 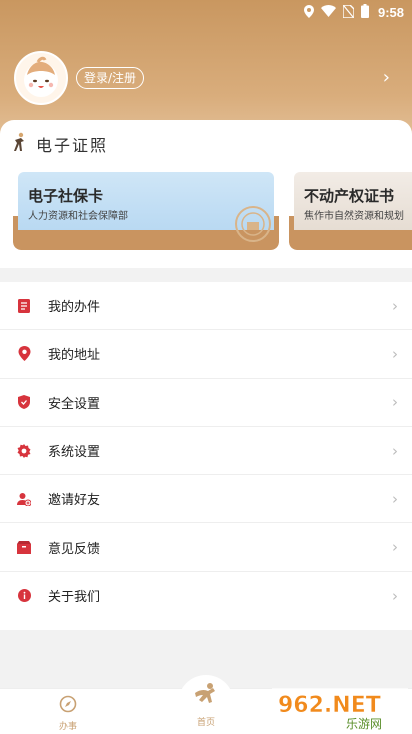 I want to click on avatar, so click(x=41, y=78).